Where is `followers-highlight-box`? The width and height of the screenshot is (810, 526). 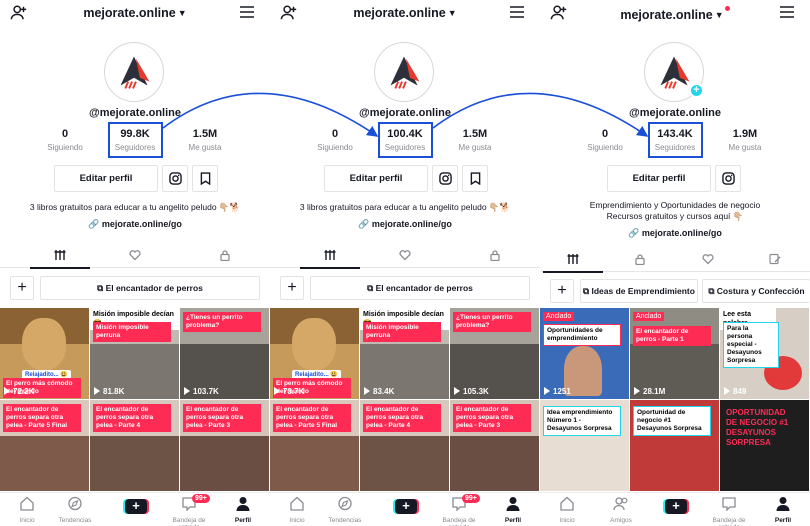
followers-highlight-box is located at coordinates (405, 140).